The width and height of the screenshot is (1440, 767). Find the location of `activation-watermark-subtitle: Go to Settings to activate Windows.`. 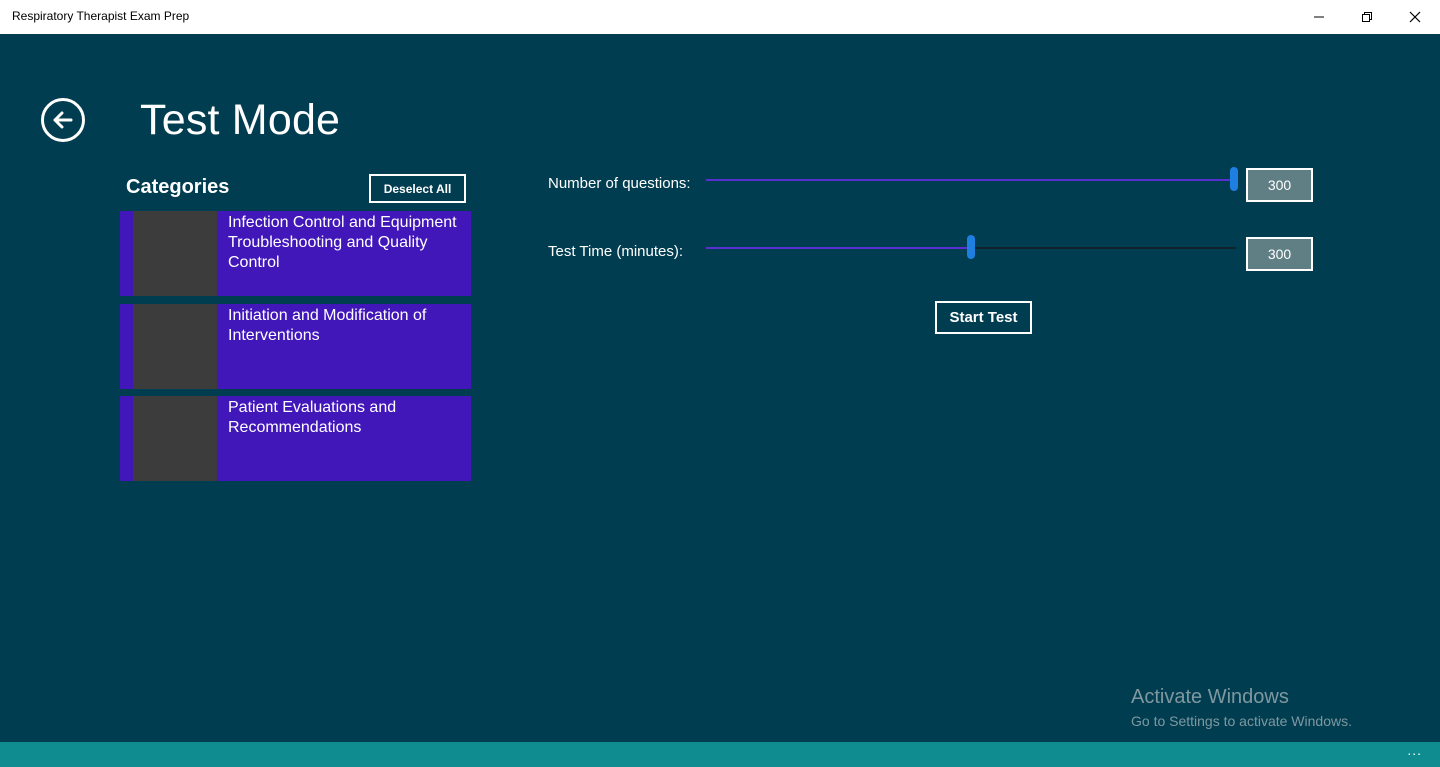

activation-watermark-subtitle: Go to Settings to activate Windows. is located at coordinates (1241, 721).